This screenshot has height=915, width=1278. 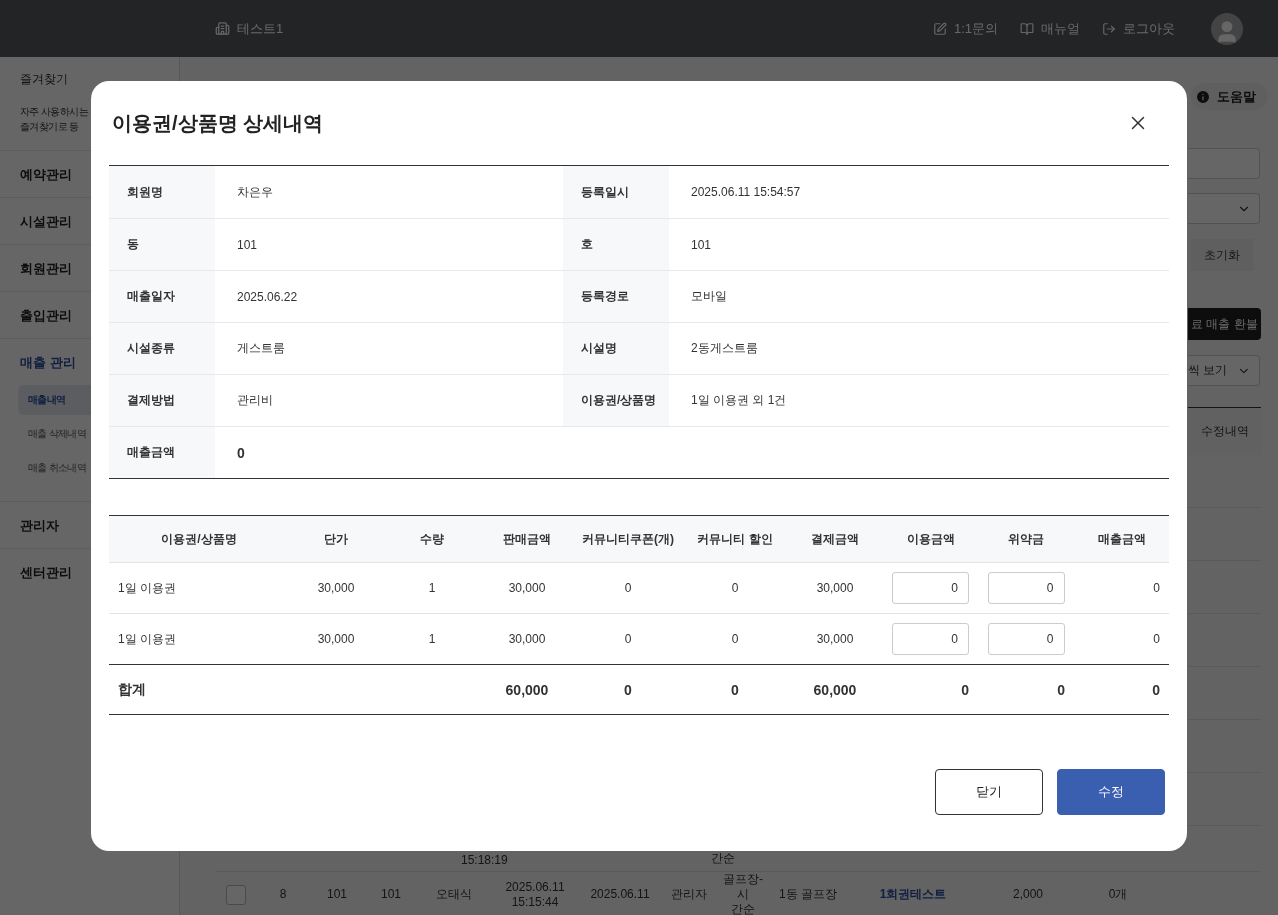 I want to click on info-value: 2동게스트룸, so click(x=724, y=348).